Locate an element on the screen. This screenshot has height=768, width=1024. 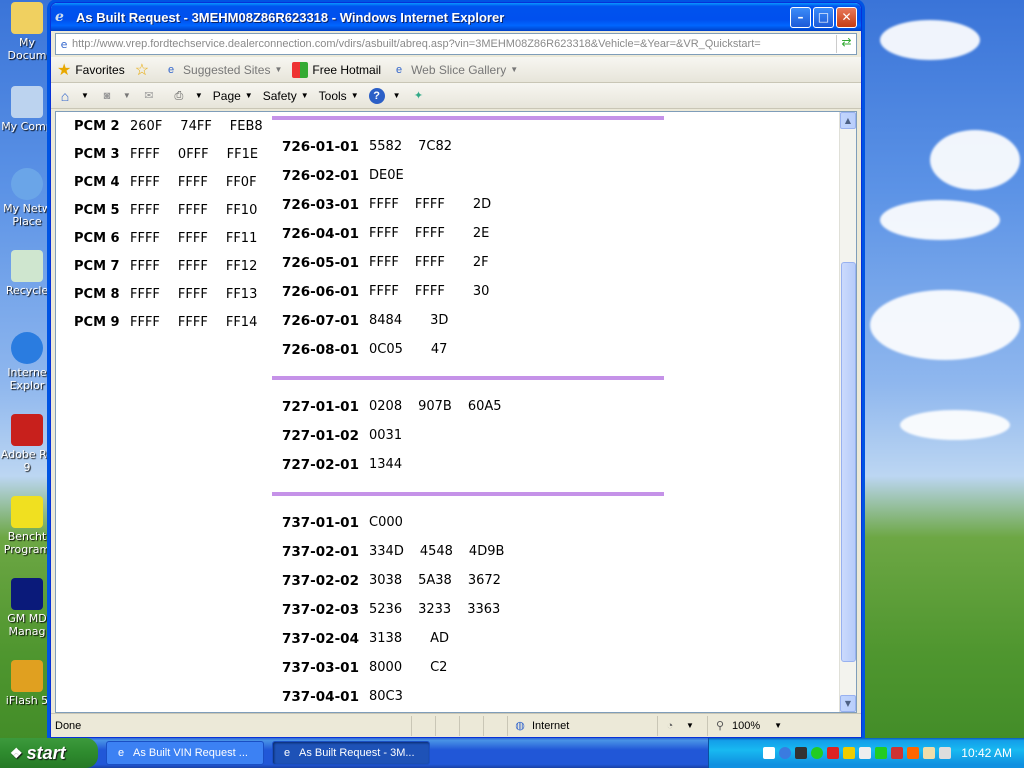
code-value: 2F is located at coordinates (480, 262).